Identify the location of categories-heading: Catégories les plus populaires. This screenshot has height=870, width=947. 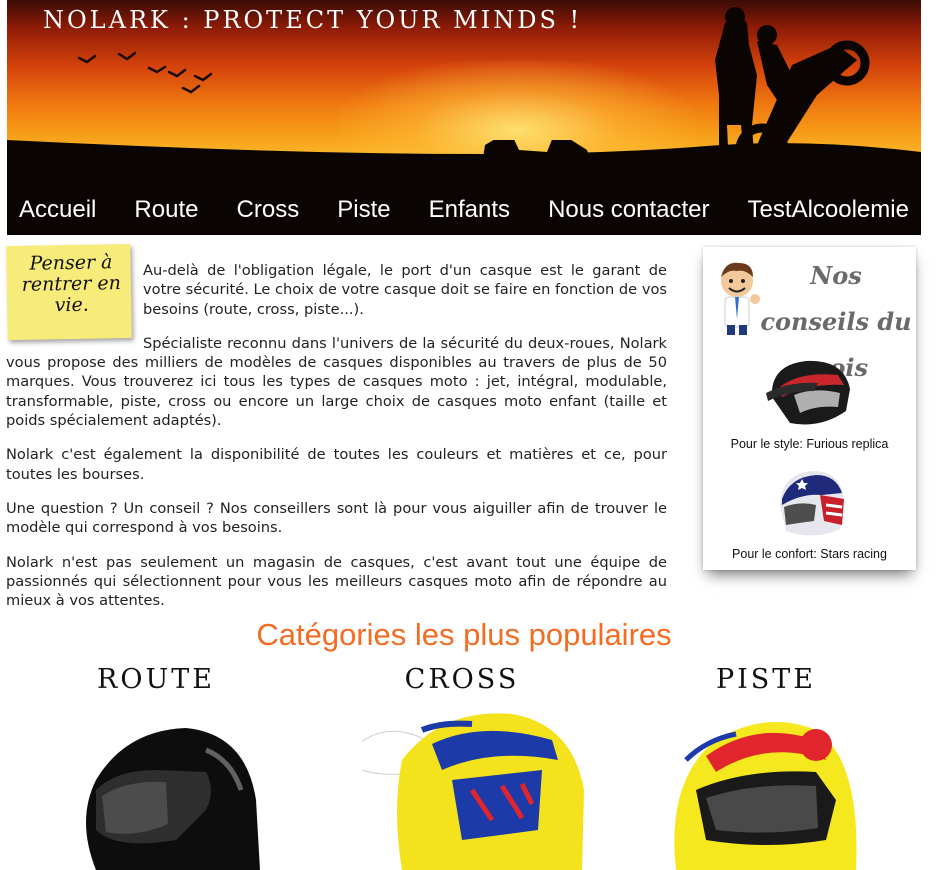
(464, 634).